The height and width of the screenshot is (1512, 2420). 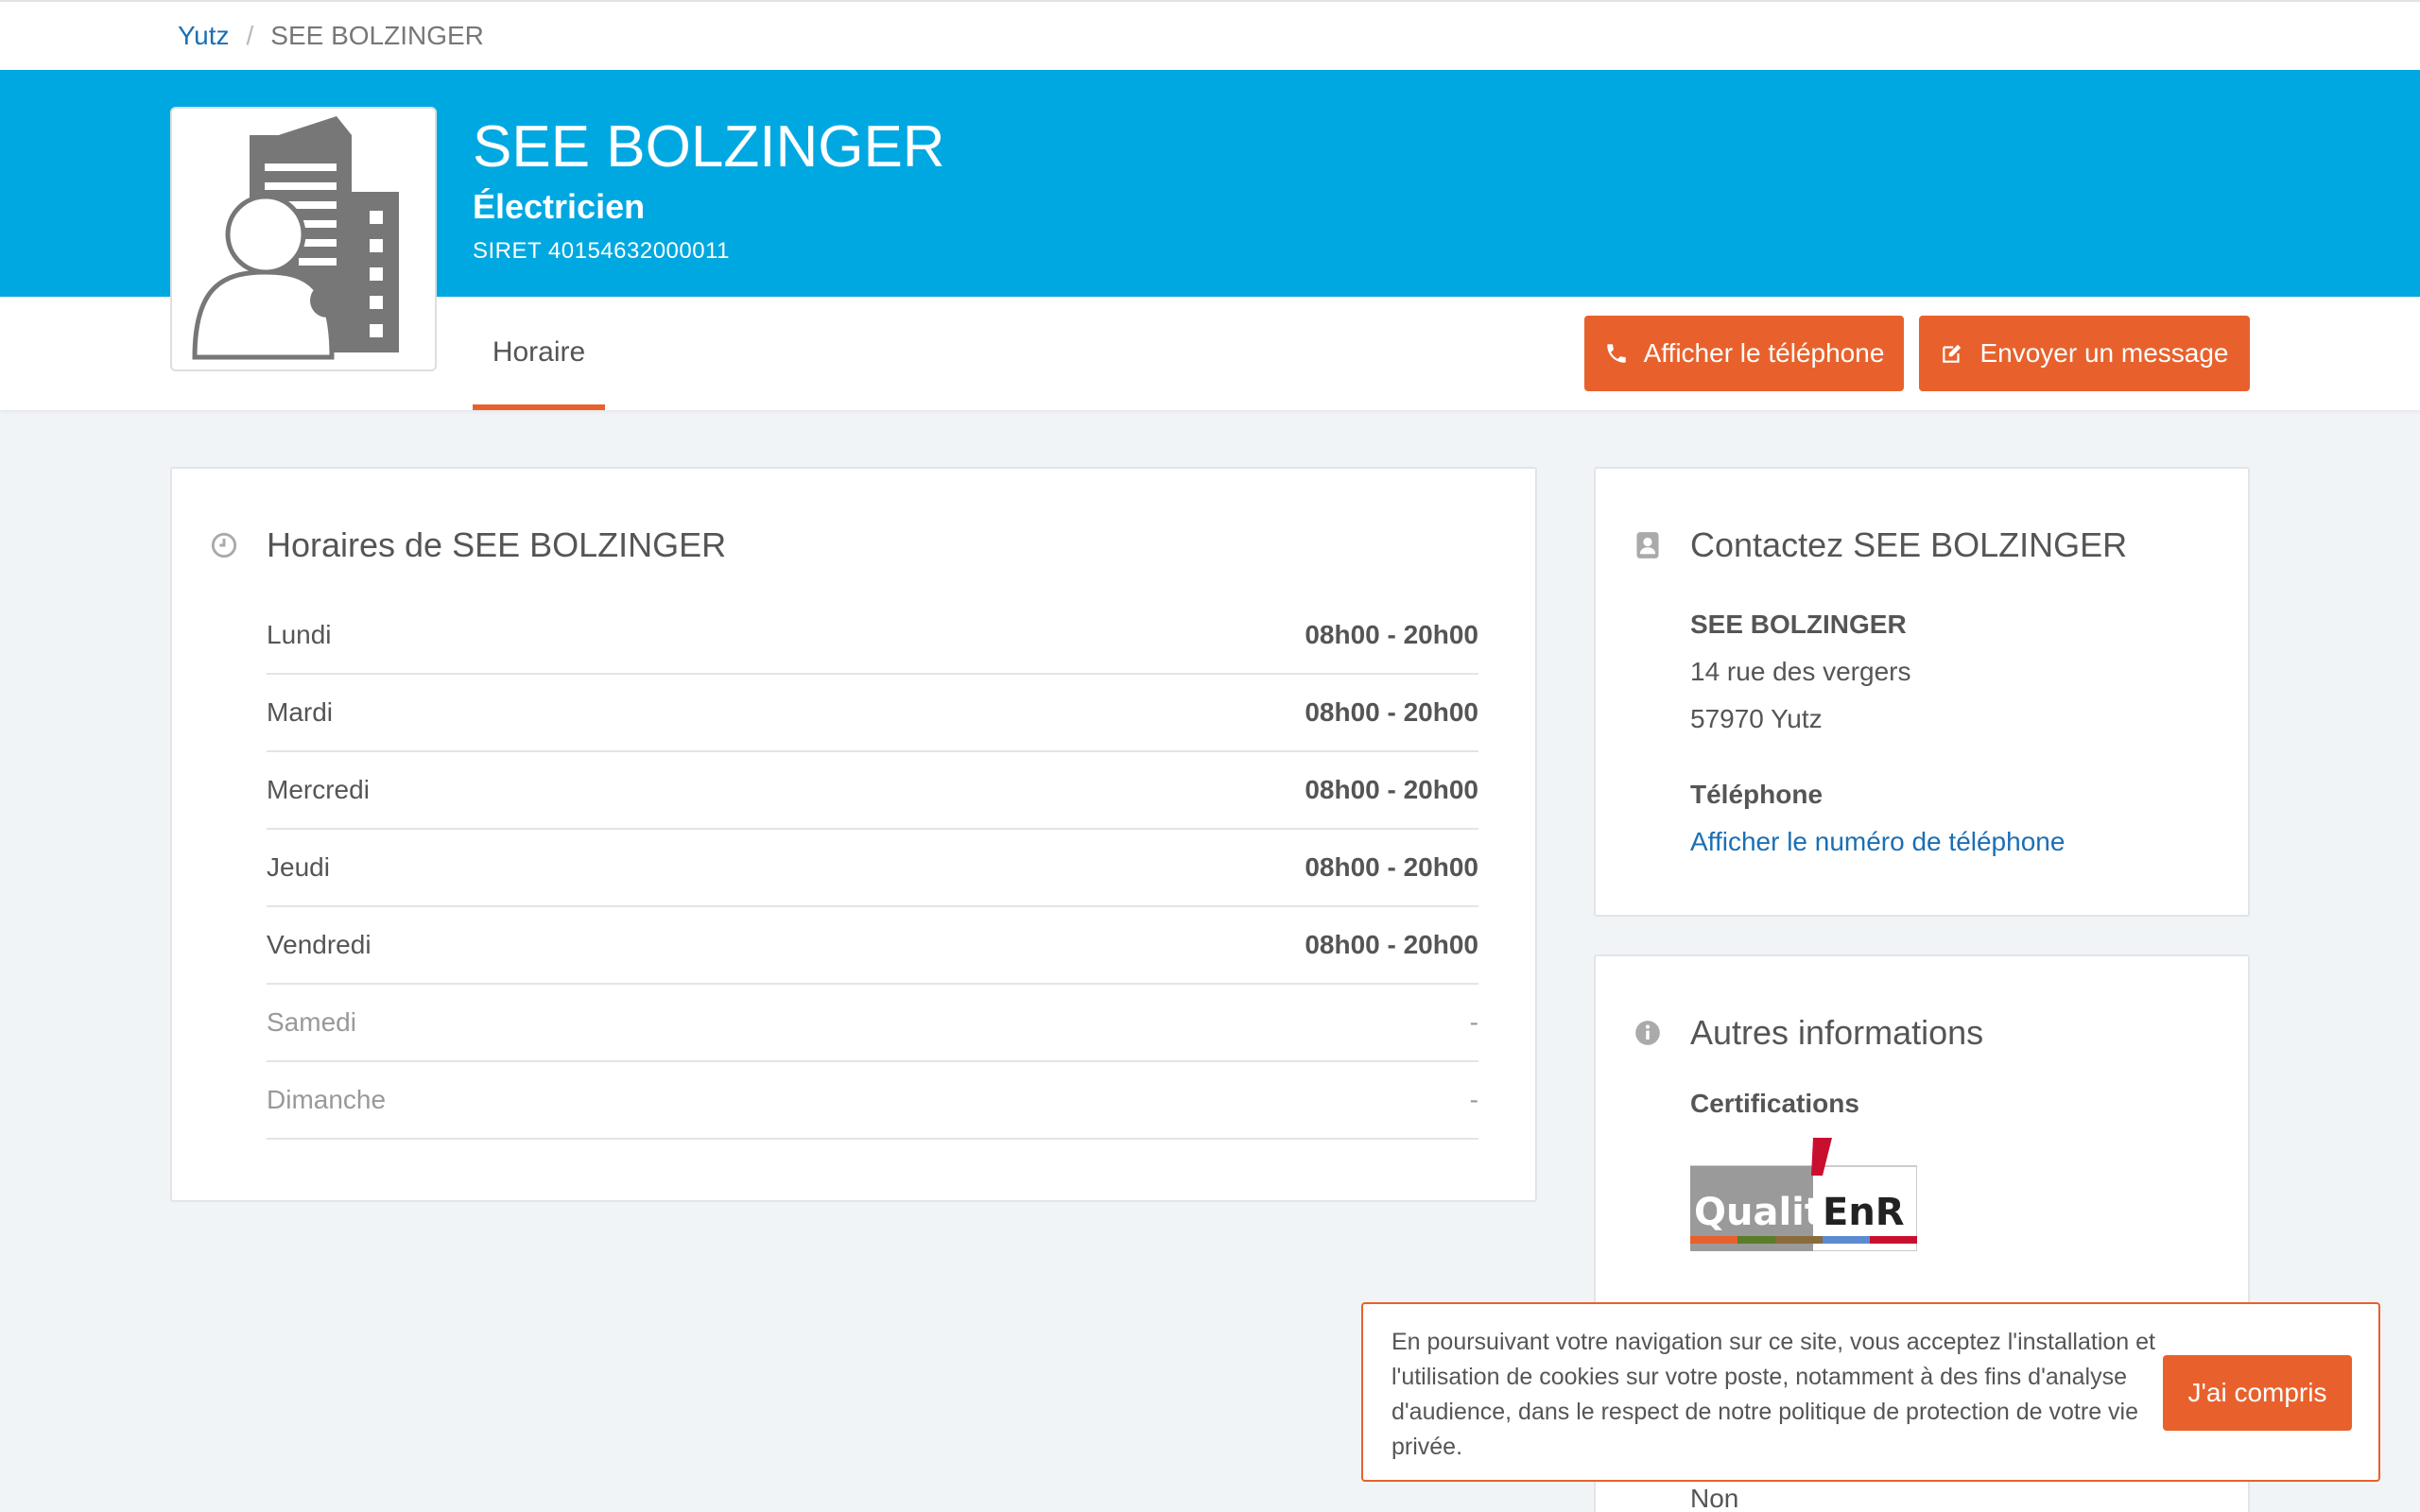 I want to click on breadcrumb-current: SEE BOLZINGER, so click(x=377, y=35).